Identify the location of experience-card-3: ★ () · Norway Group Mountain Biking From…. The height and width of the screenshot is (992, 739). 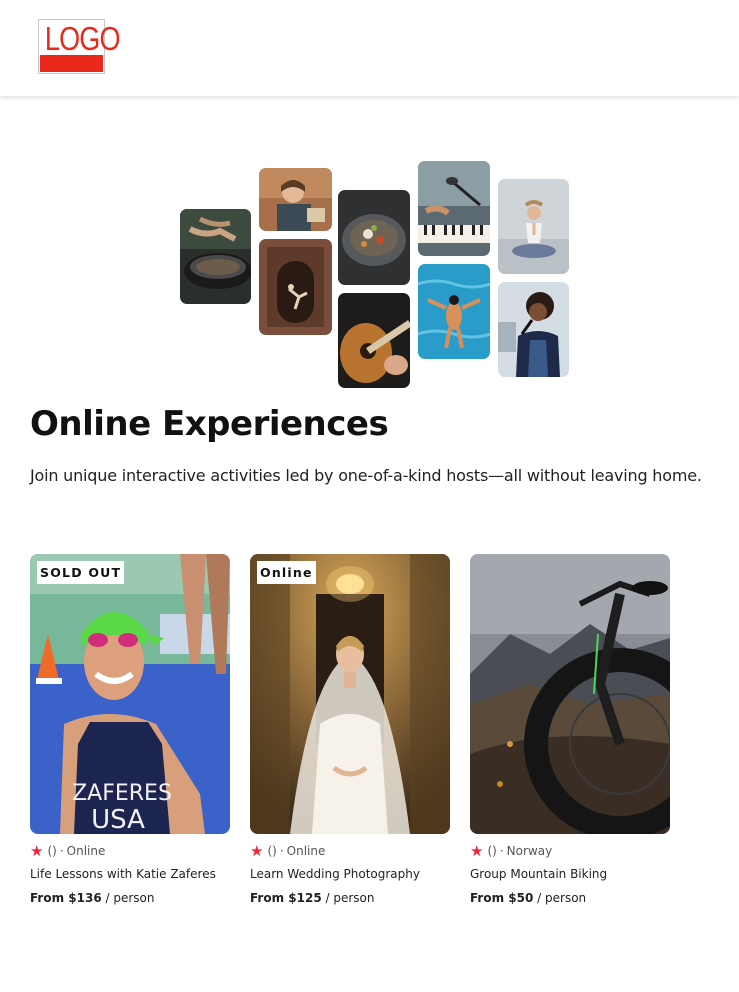
(570, 729).